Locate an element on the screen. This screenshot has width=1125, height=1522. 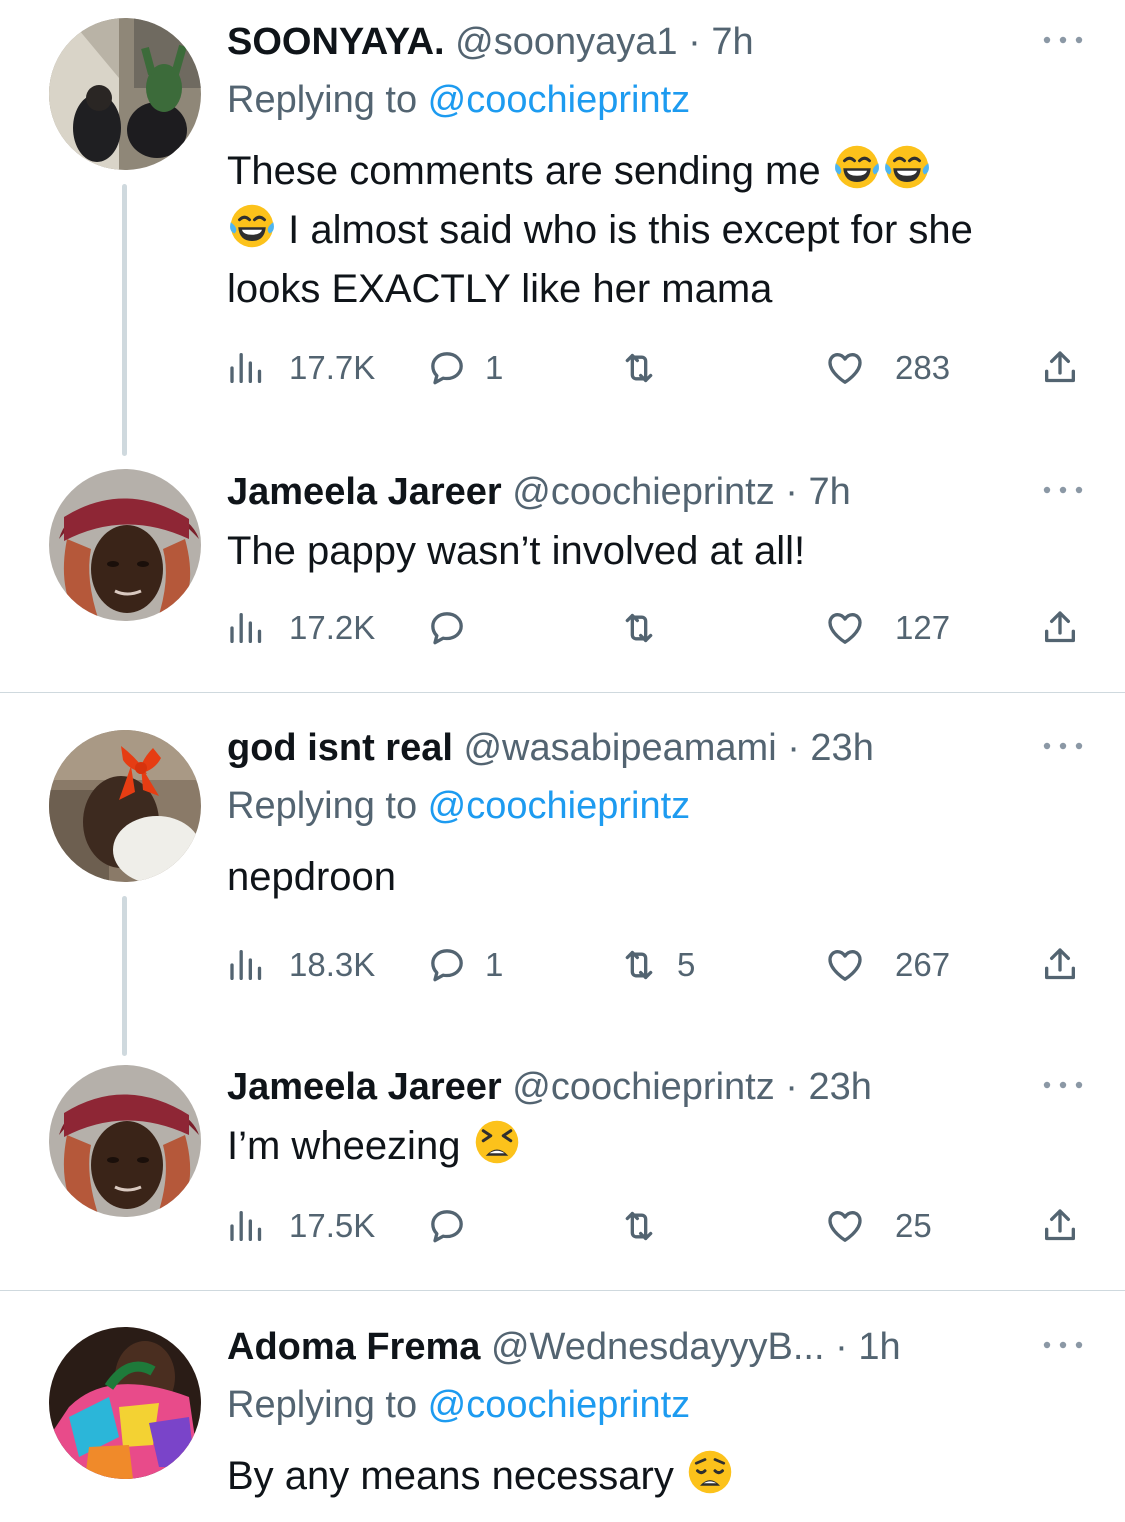
views-button: 17.2K is located at coordinates (301, 628).